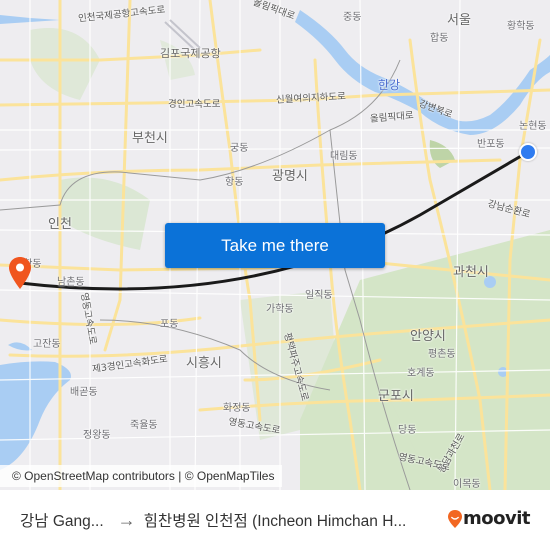 This screenshot has width=550, height=550. Describe the element at coordinates (497, 518) in the screenshot. I see `moovit-wordmark: moovit` at that location.